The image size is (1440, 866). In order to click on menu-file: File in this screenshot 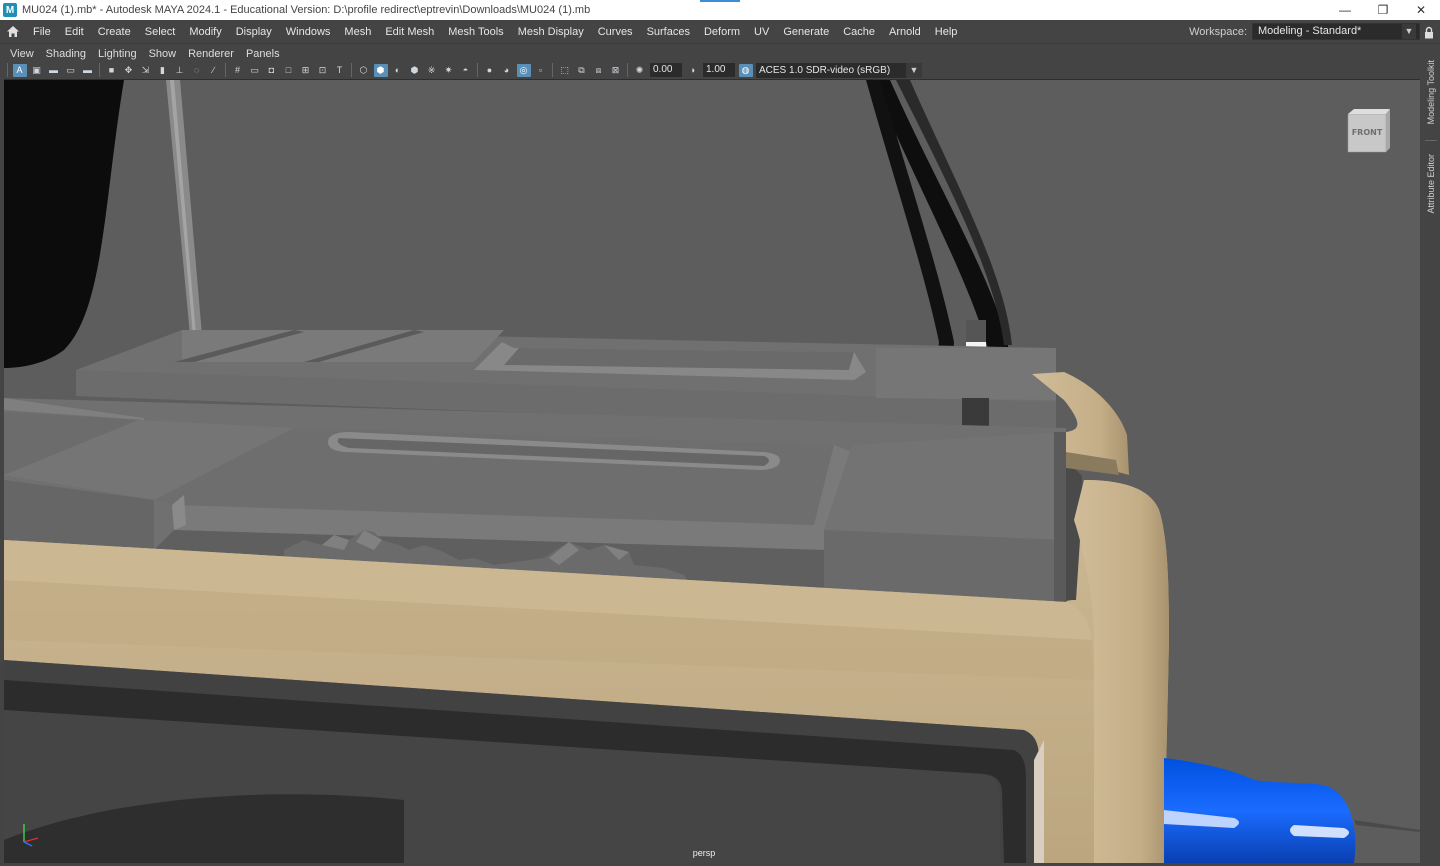, I will do `click(42, 32)`.